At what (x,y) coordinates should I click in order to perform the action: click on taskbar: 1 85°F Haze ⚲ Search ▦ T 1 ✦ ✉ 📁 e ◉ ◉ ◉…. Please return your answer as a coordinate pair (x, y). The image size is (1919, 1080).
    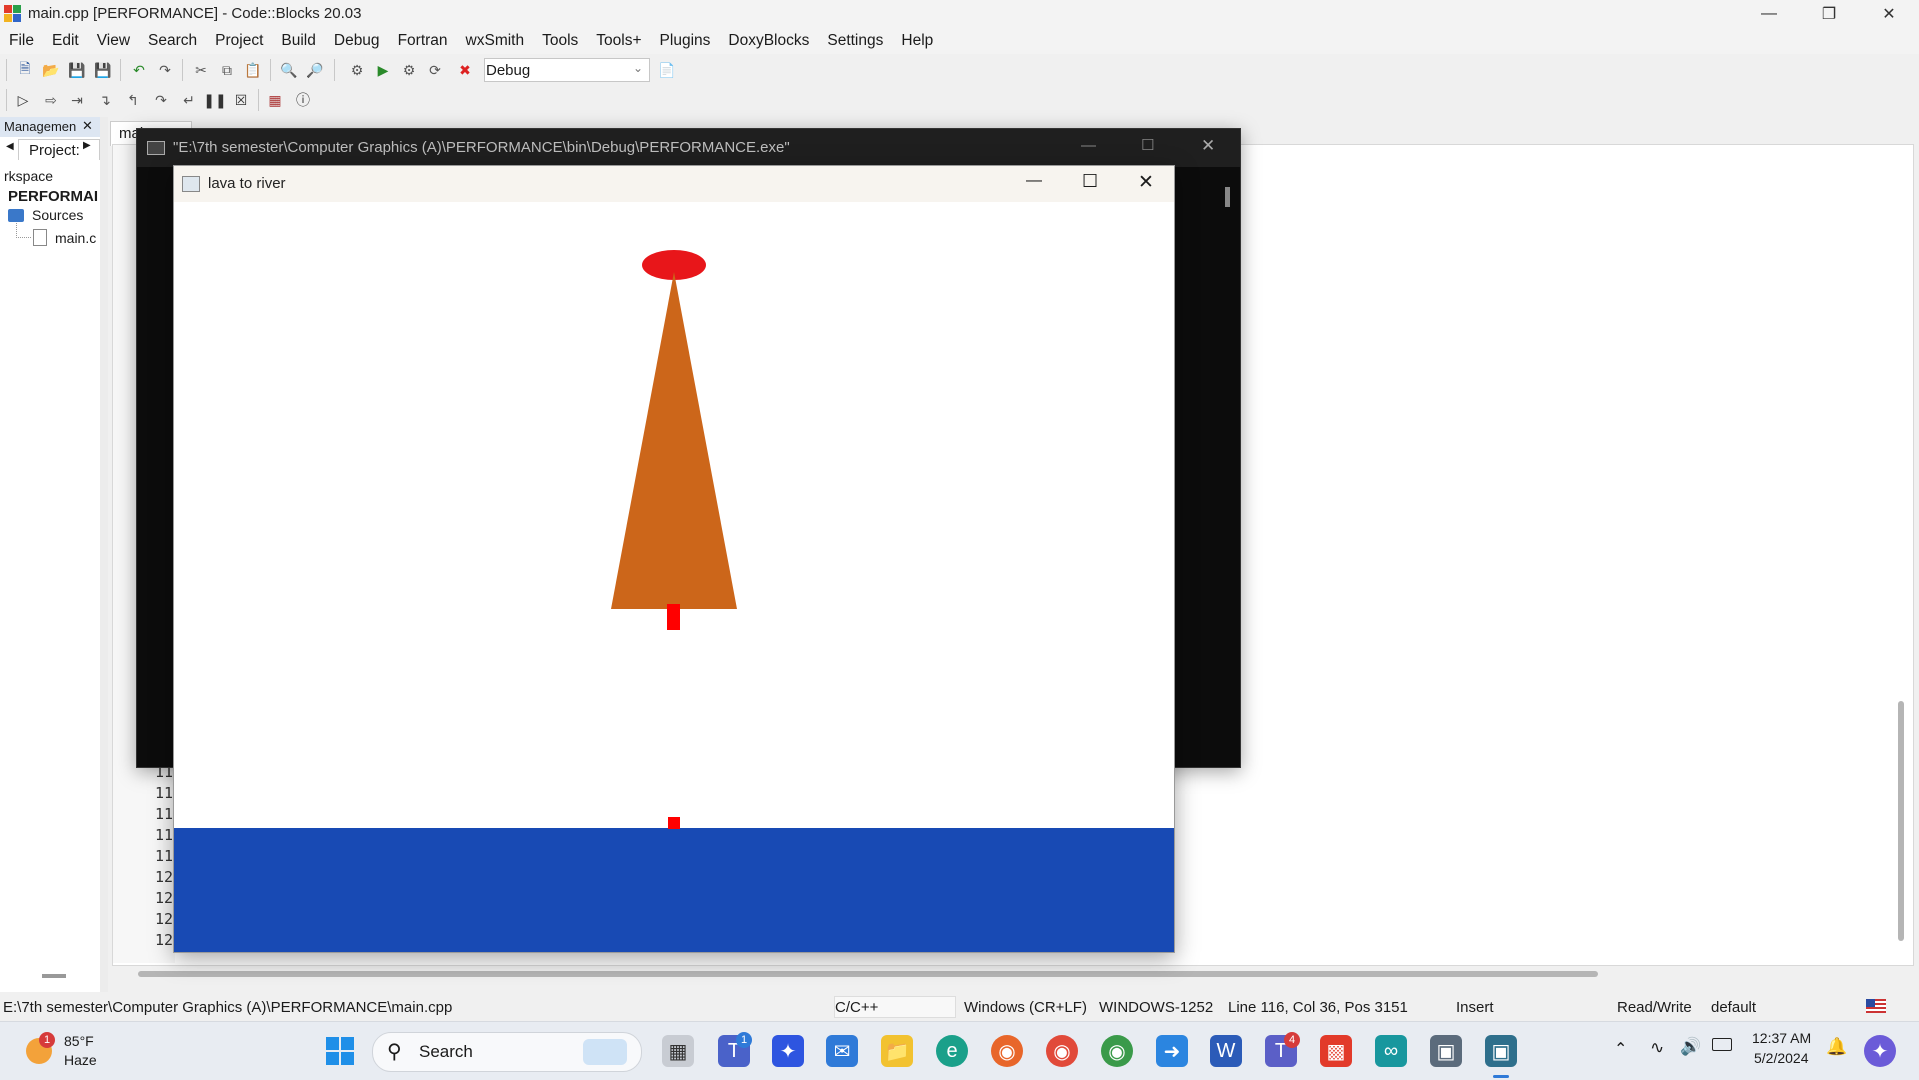
    Looking at the image, I should click on (959, 1050).